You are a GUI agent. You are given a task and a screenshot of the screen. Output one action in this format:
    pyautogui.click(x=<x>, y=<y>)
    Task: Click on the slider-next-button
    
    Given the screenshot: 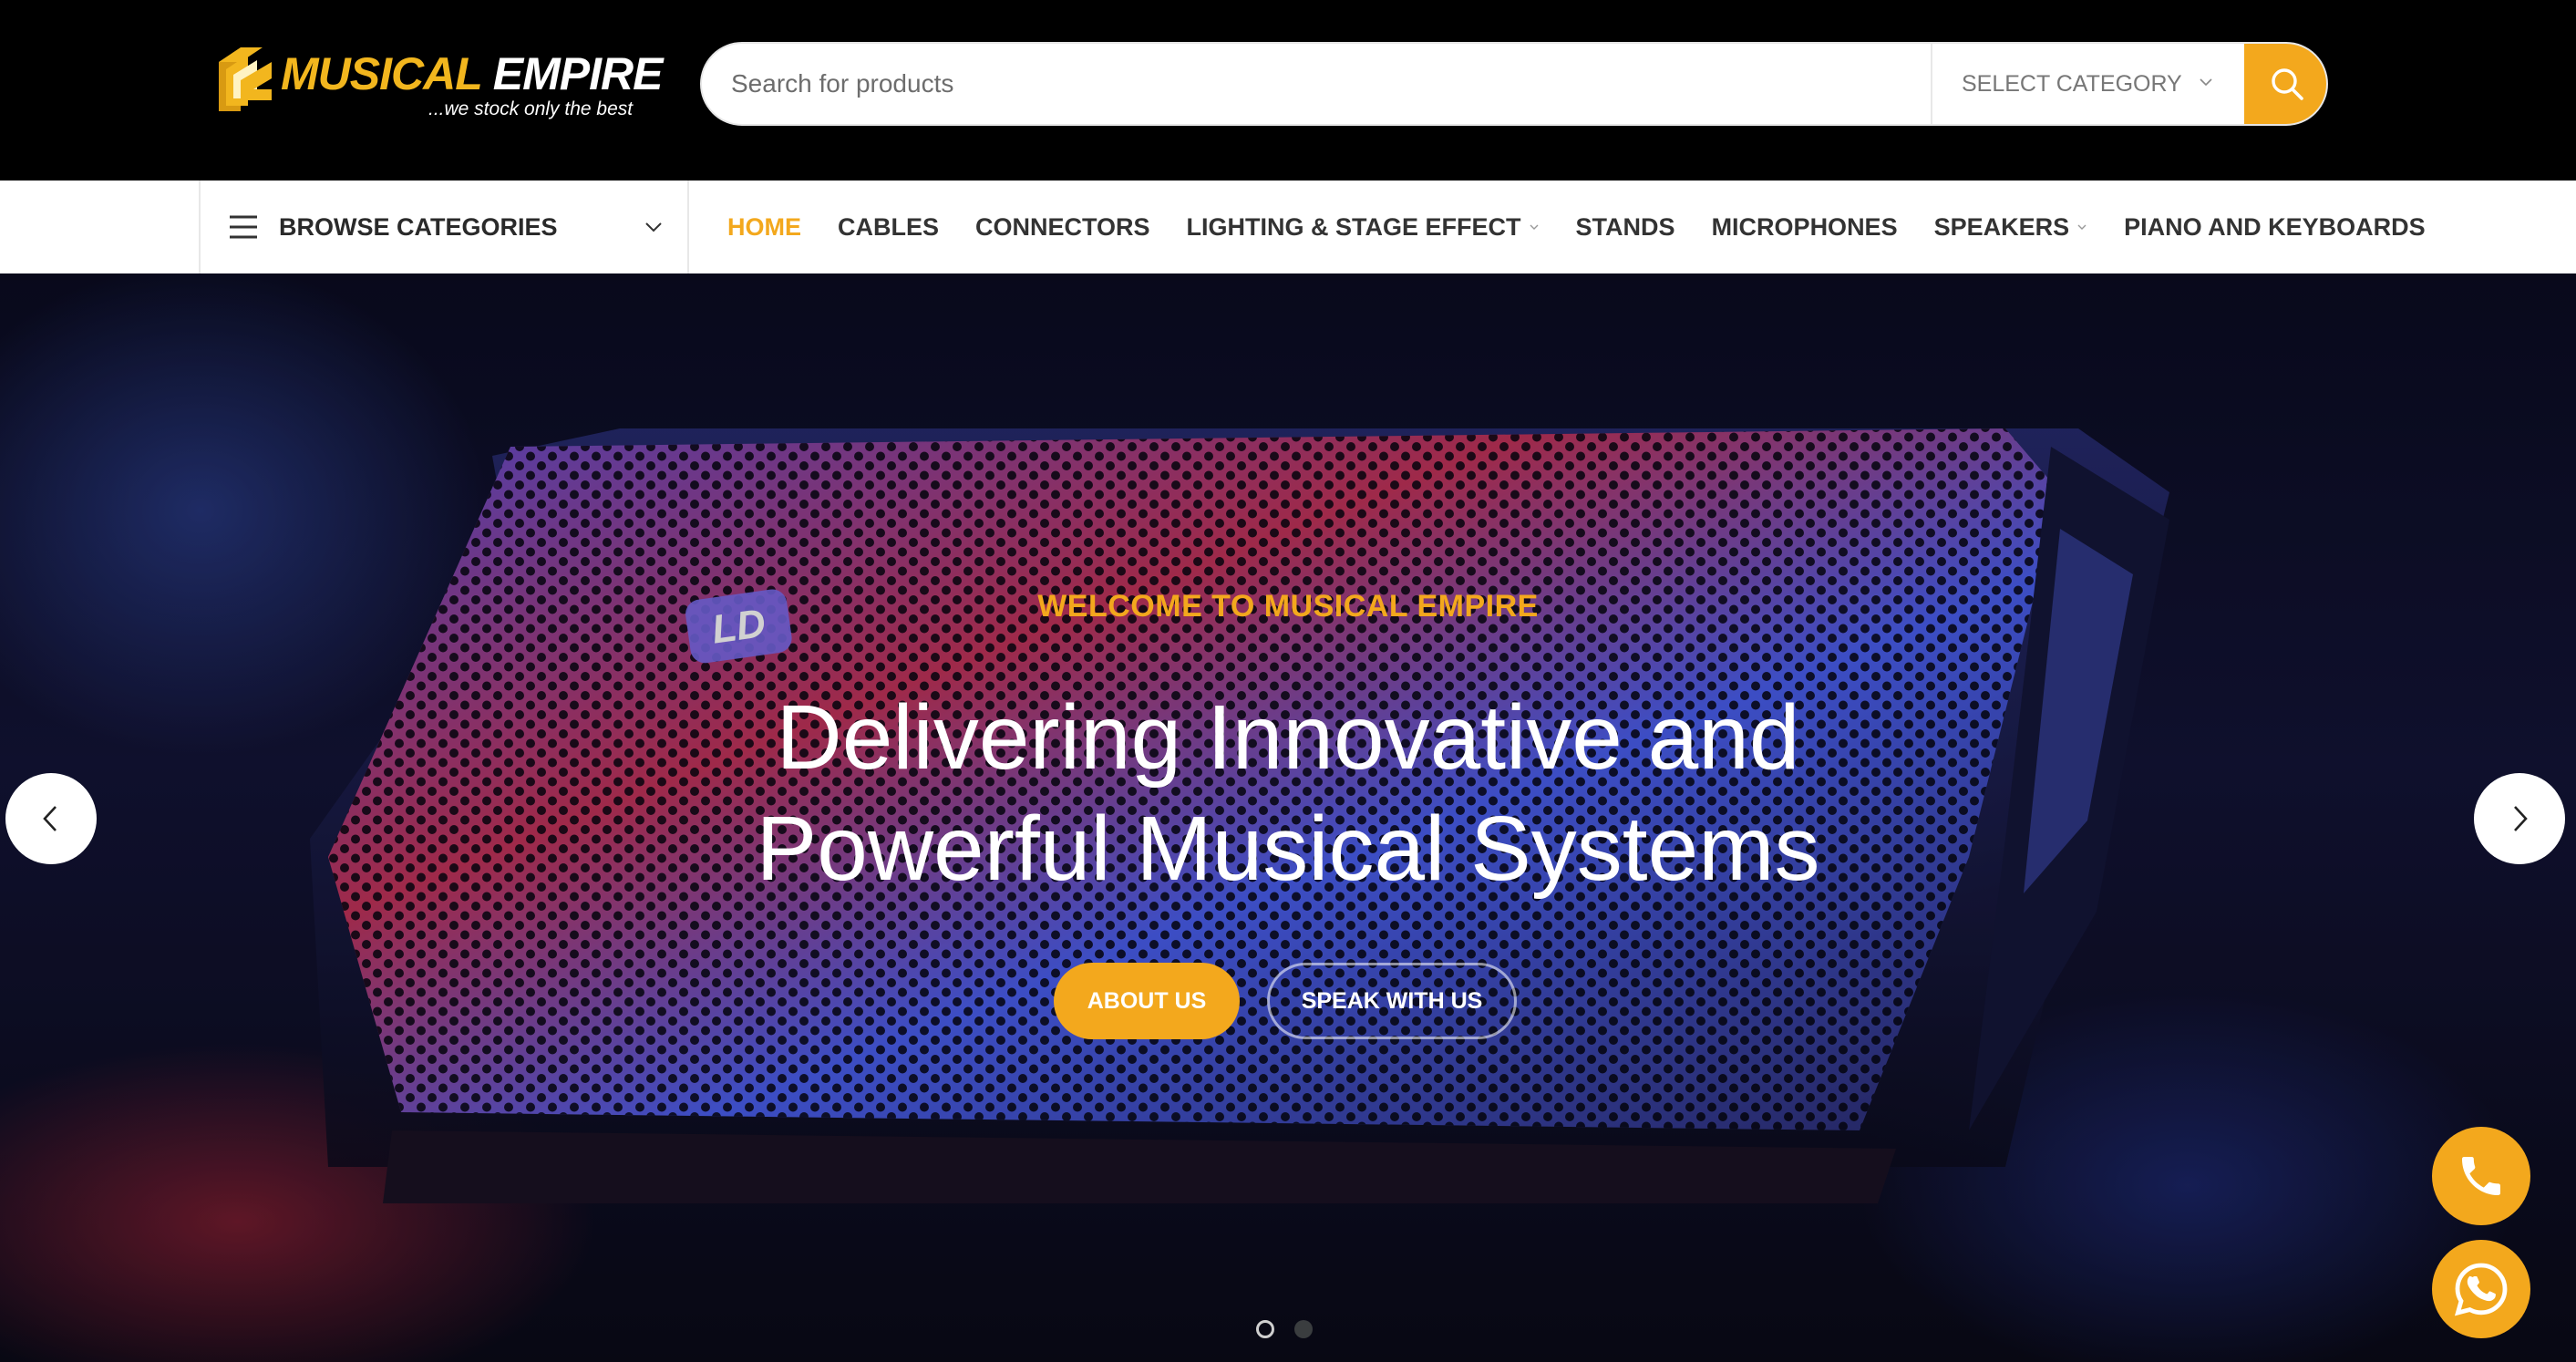 What is the action you would take?
    pyautogui.click(x=2519, y=818)
    